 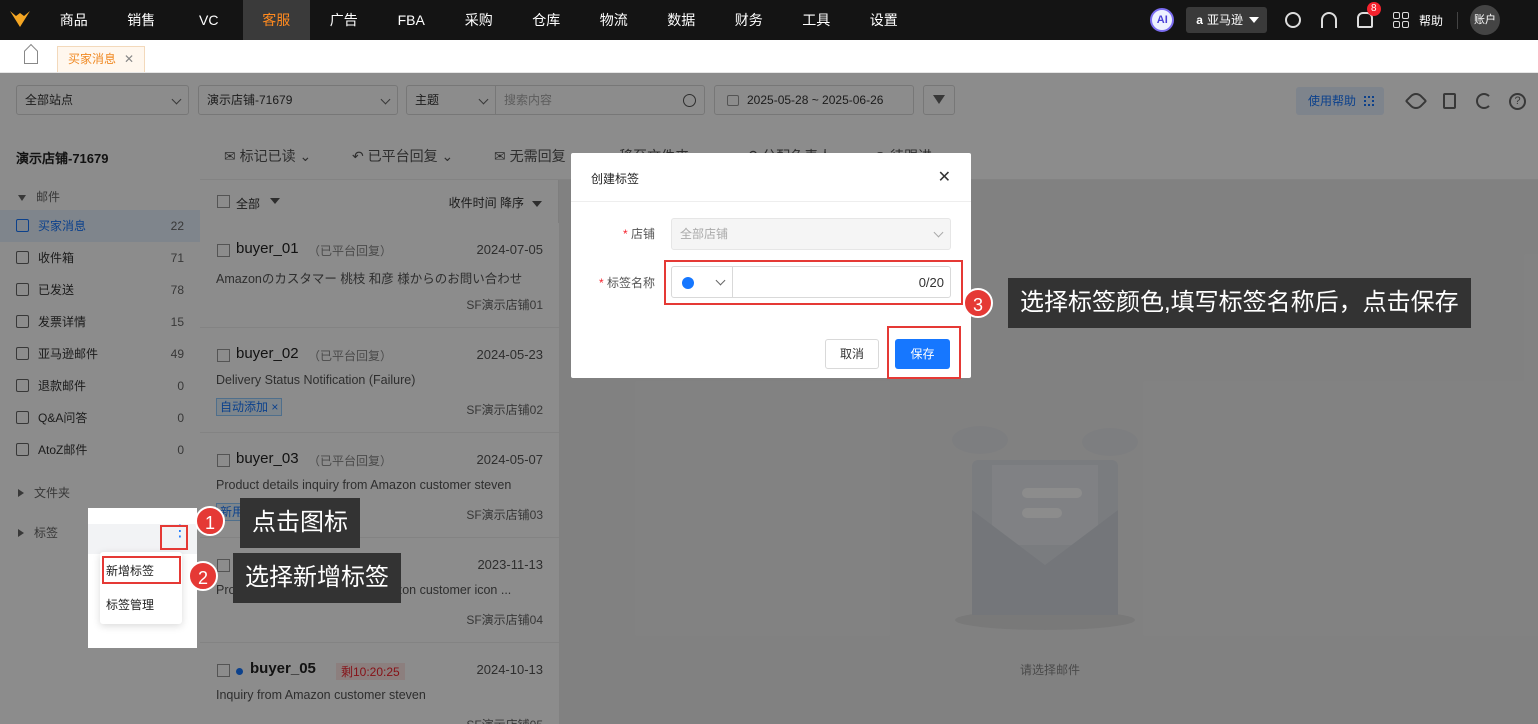 I want to click on step-3-callout: 选择标签颜色,填写标签名称后，点击保存, so click(x=1239, y=303).